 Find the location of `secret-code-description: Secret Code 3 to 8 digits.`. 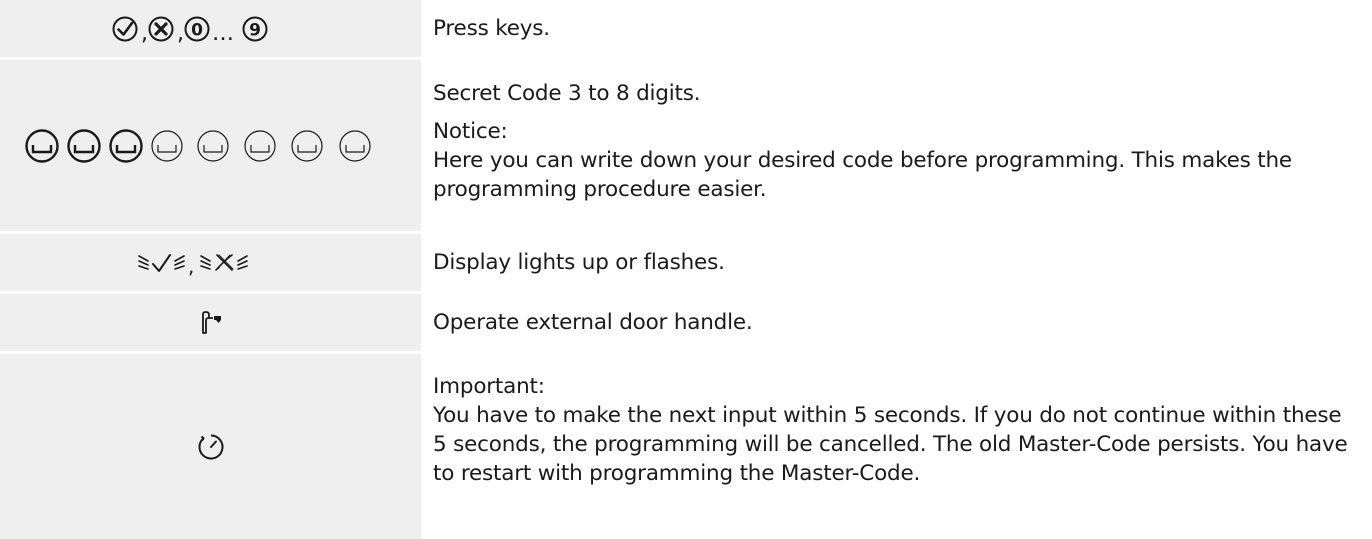

secret-code-description: Secret Code 3 to 8 digits. is located at coordinates (567, 93).